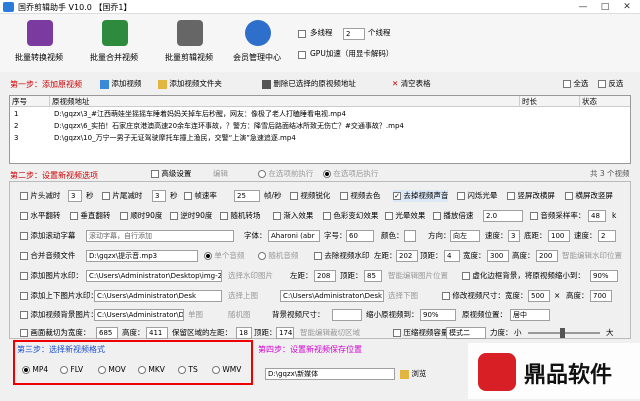 The width and height of the screenshot is (640, 401). Describe the element at coordinates (224, 256) in the screenshot. I see `single-audio: 单个音频` at that location.